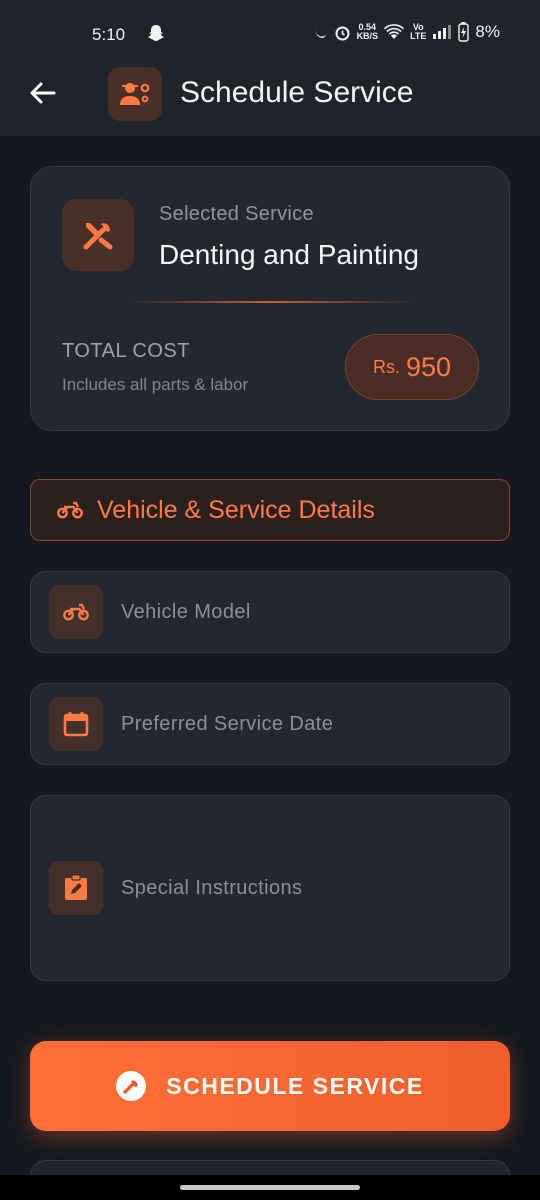 The height and width of the screenshot is (1200, 540). What do you see at coordinates (270, 35) in the screenshot?
I see `status-bar: 5:10 0.54 KB/S Vo LTE 8%` at bounding box center [270, 35].